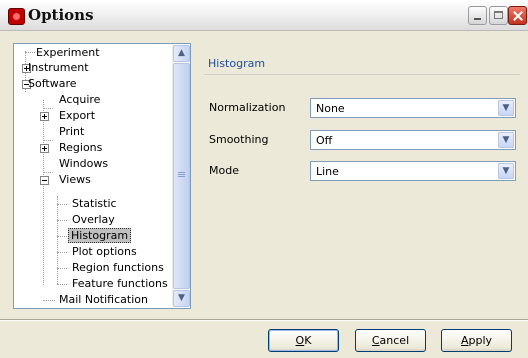 Image resolution: width=528 pixels, height=358 pixels. What do you see at coordinates (264, 320) in the screenshot?
I see `footer-divider` at bounding box center [264, 320].